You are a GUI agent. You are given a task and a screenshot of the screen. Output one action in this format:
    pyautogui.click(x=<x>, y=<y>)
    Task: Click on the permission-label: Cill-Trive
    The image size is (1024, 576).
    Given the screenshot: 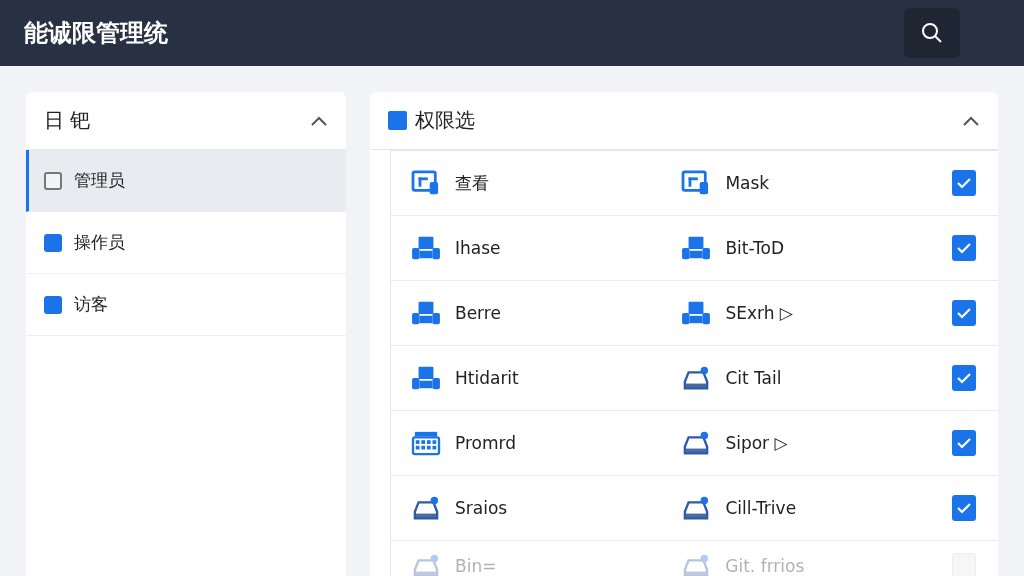 What is the action you would take?
    pyautogui.click(x=761, y=508)
    